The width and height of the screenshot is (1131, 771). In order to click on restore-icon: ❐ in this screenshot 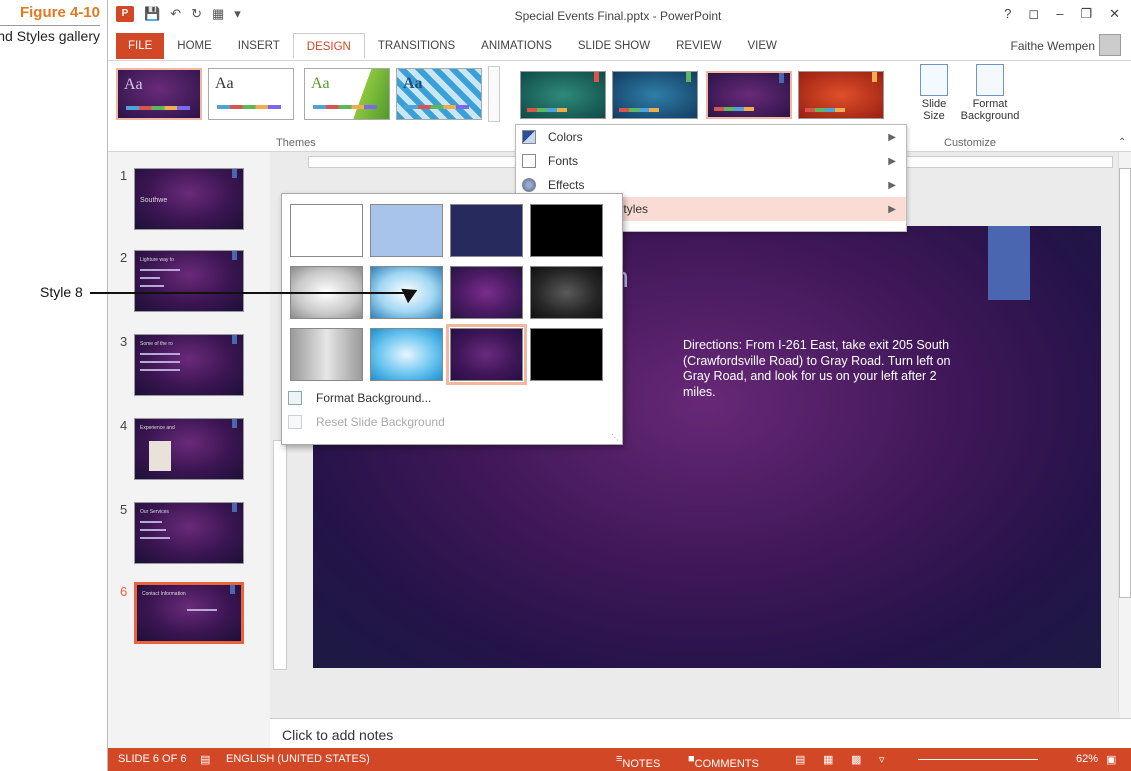, I will do `click(1086, 14)`.